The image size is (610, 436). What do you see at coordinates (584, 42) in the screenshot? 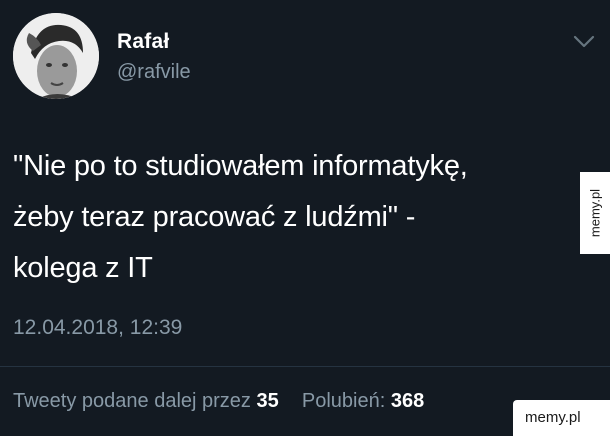
I see `chevron-down-icon` at bounding box center [584, 42].